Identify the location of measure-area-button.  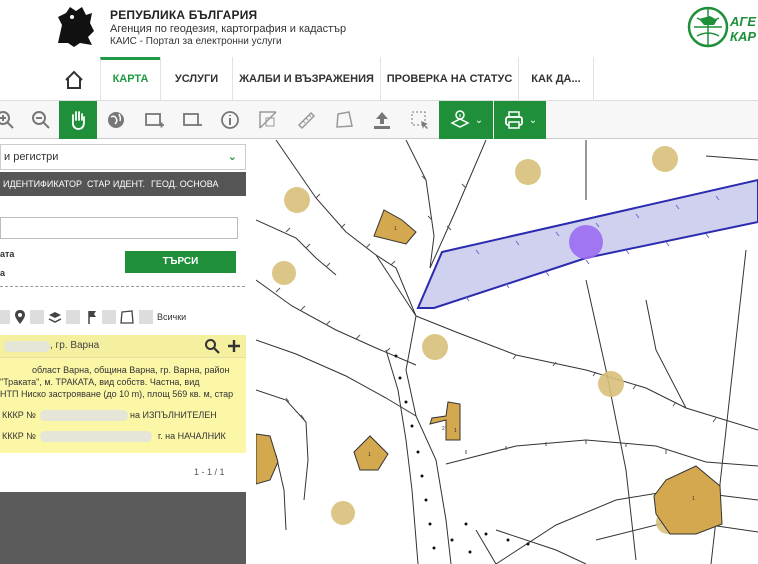
(268, 120).